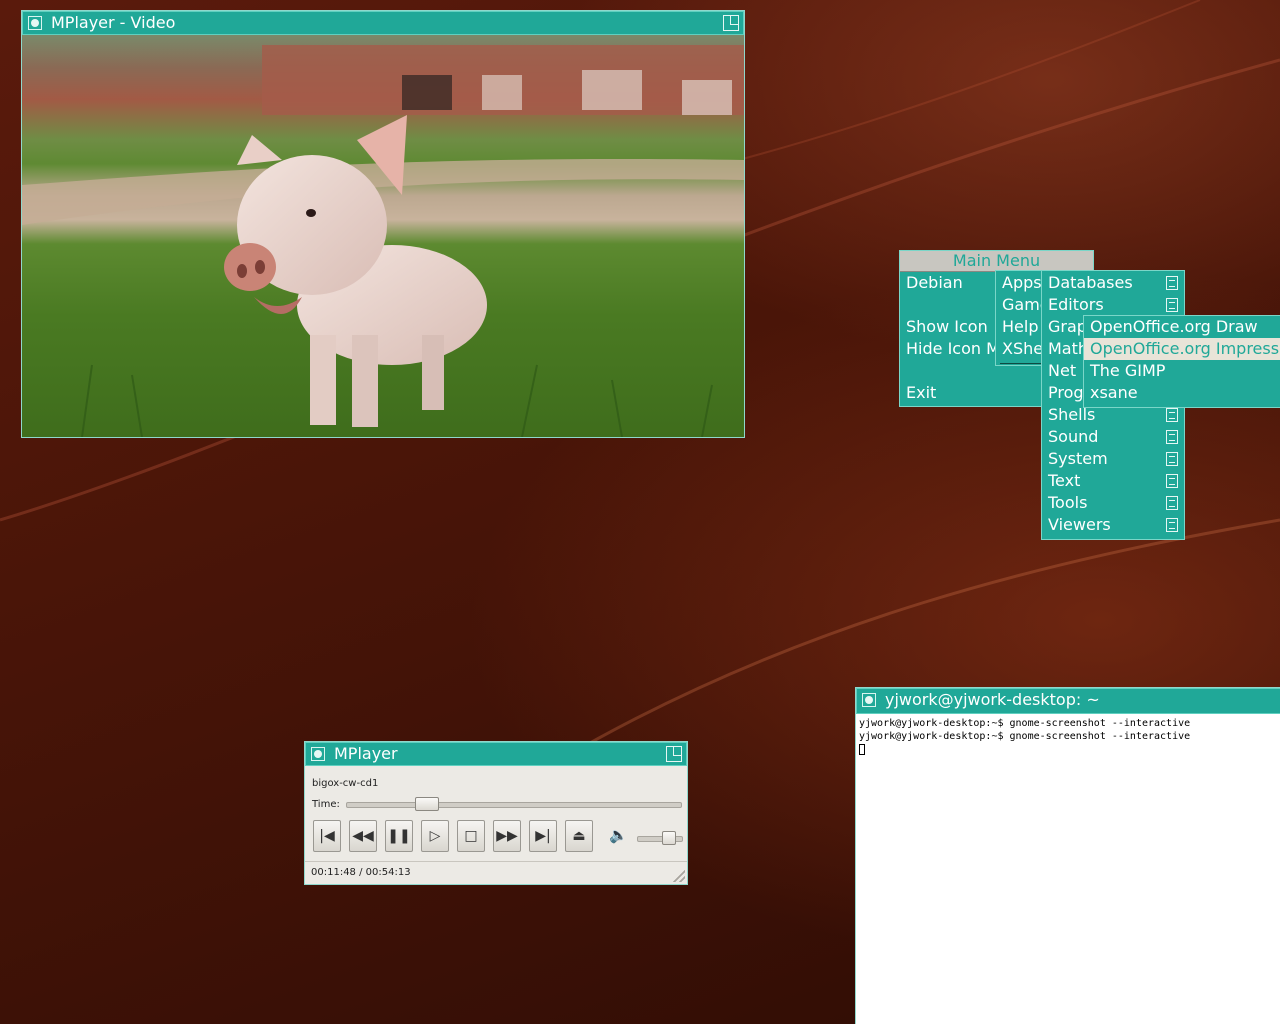 Image resolution: width=1280 pixels, height=1024 pixels. Describe the element at coordinates (514, 804) in the screenshot. I see `seek-slider` at that location.